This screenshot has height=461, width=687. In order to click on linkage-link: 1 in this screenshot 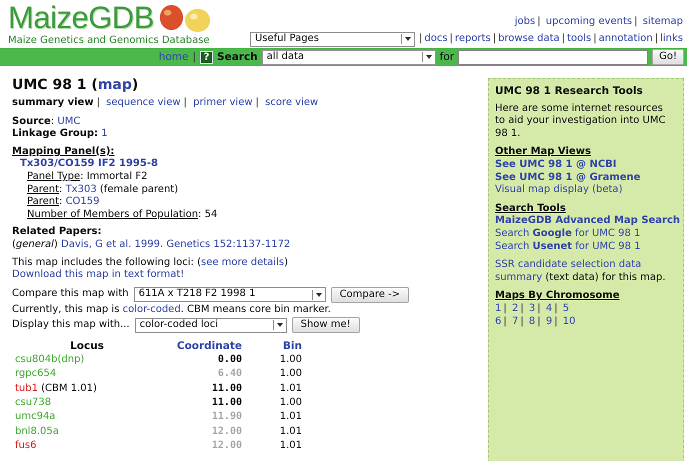, I will do `click(104, 134)`.